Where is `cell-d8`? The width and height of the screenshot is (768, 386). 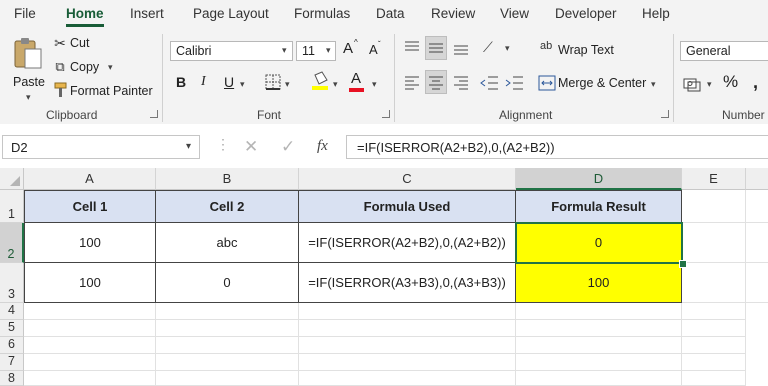 cell-d8 is located at coordinates (599, 378).